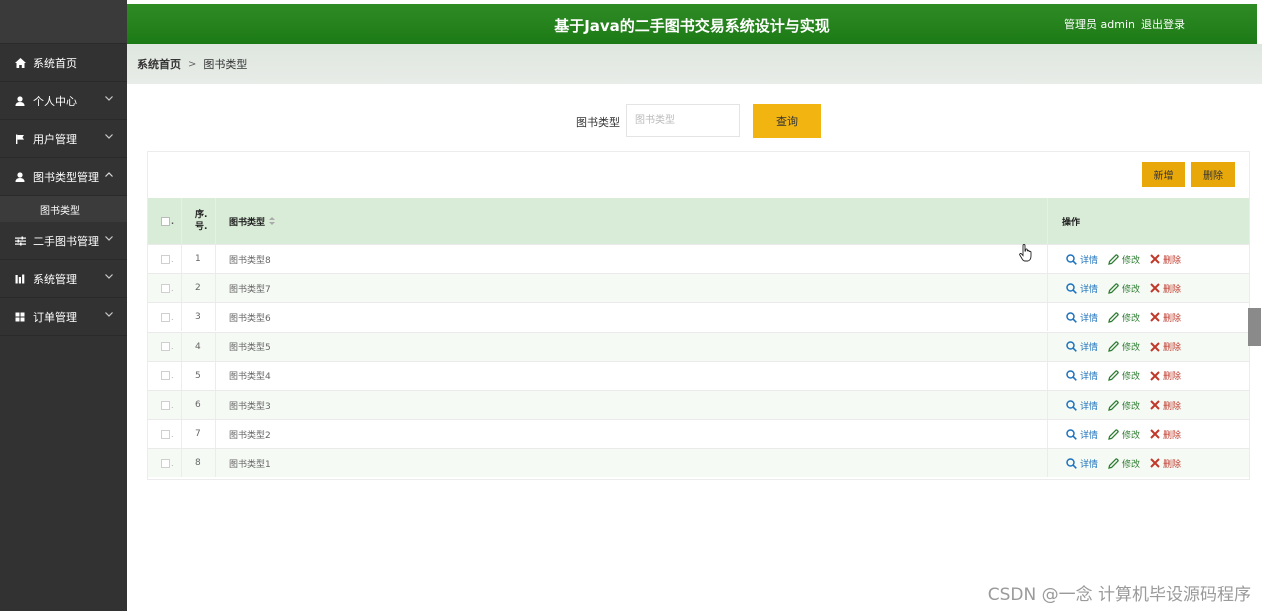  I want to click on row-index: 6, so click(198, 405).